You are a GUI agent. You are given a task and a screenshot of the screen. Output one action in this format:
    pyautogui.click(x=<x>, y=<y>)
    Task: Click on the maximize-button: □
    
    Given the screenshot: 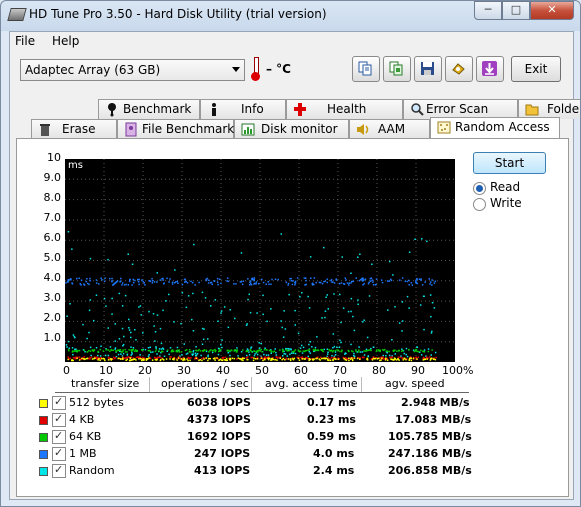 What is the action you would take?
    pyautogui.click(x=516, y=10)
    